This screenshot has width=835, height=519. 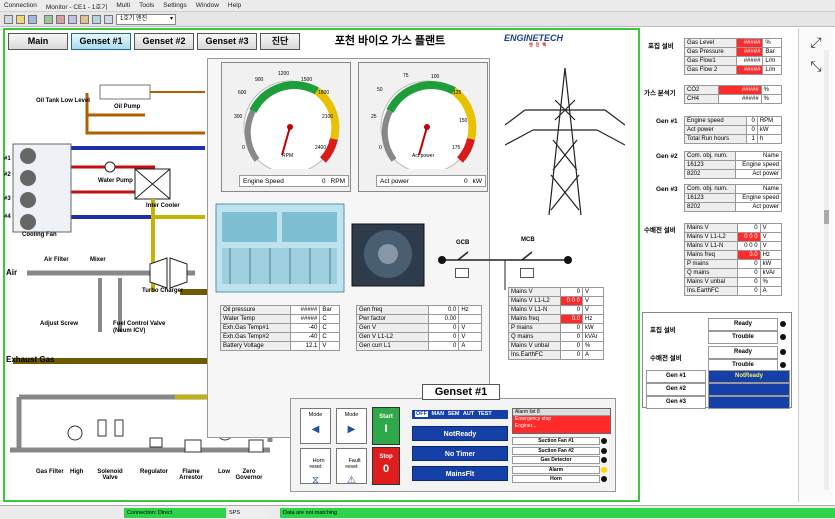 What do you see at coordinates (60, 19) in the screenshot?
I see `chart-icon` at bounding box center [60, 19].